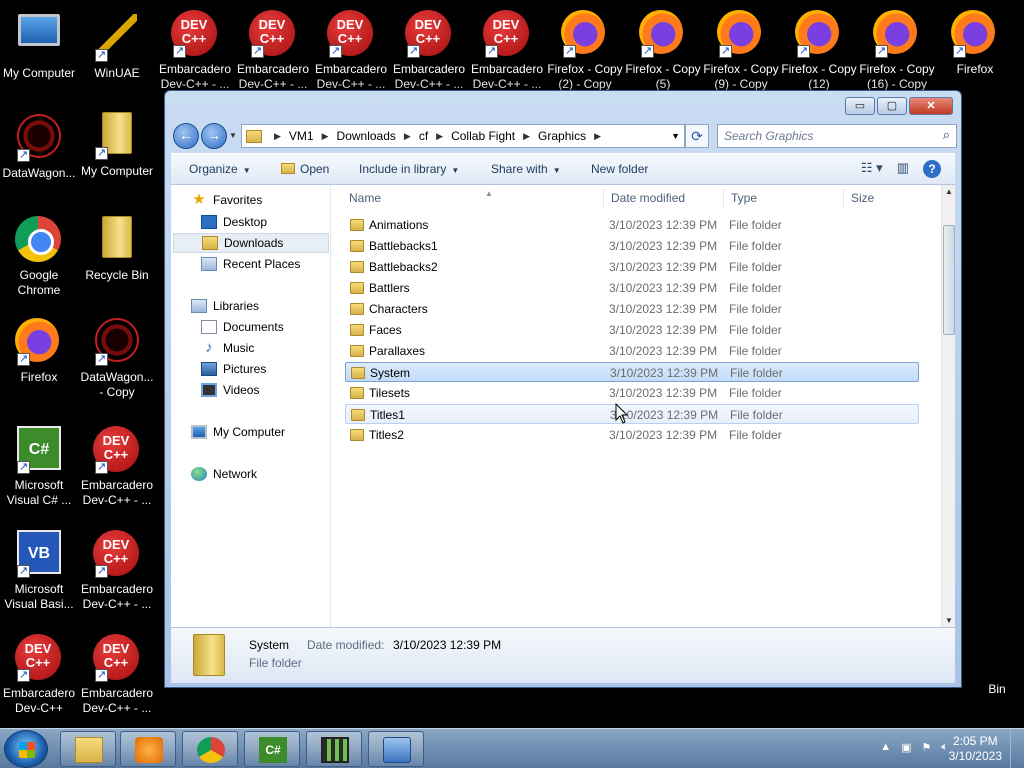 Image resolution: width=1024 pixels, height=768 pixels. Describe the element at coordinates (892, 106) in the screenshot. I see `maximize-button: ▢` at that location.